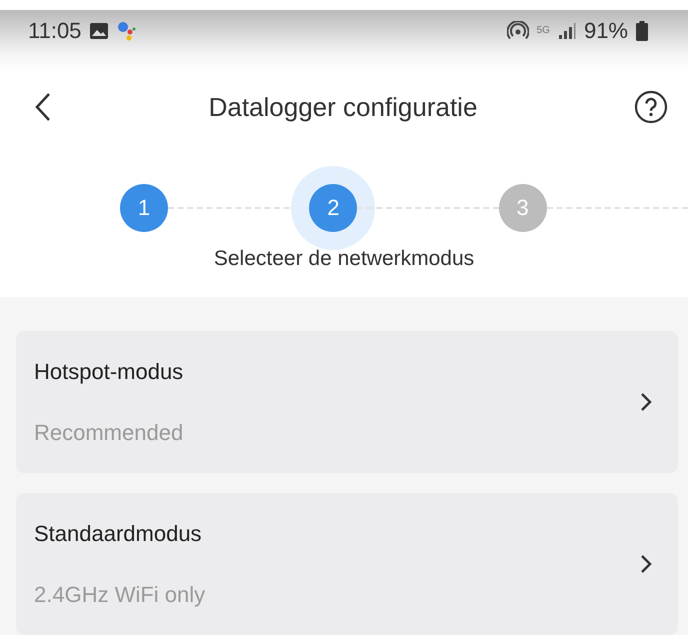  Describe the element at coordinates (651, 107) in the screenshot. I see `help-icon` at that location.